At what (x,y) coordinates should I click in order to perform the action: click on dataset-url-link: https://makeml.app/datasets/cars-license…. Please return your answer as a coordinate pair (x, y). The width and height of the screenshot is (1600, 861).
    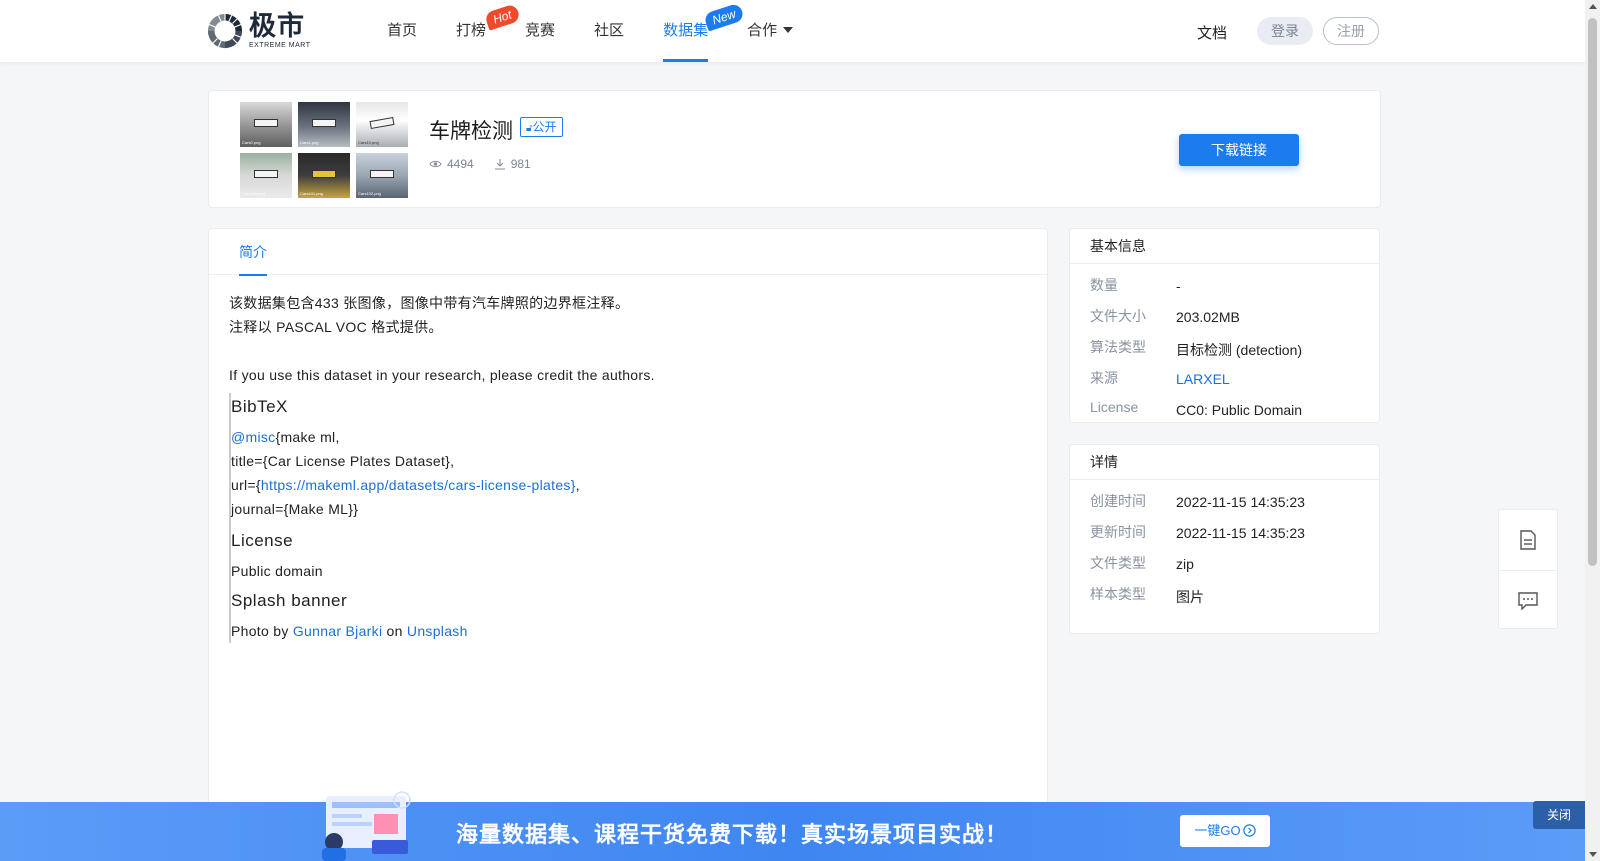
    Looking at the image, I should click on (418, 485).